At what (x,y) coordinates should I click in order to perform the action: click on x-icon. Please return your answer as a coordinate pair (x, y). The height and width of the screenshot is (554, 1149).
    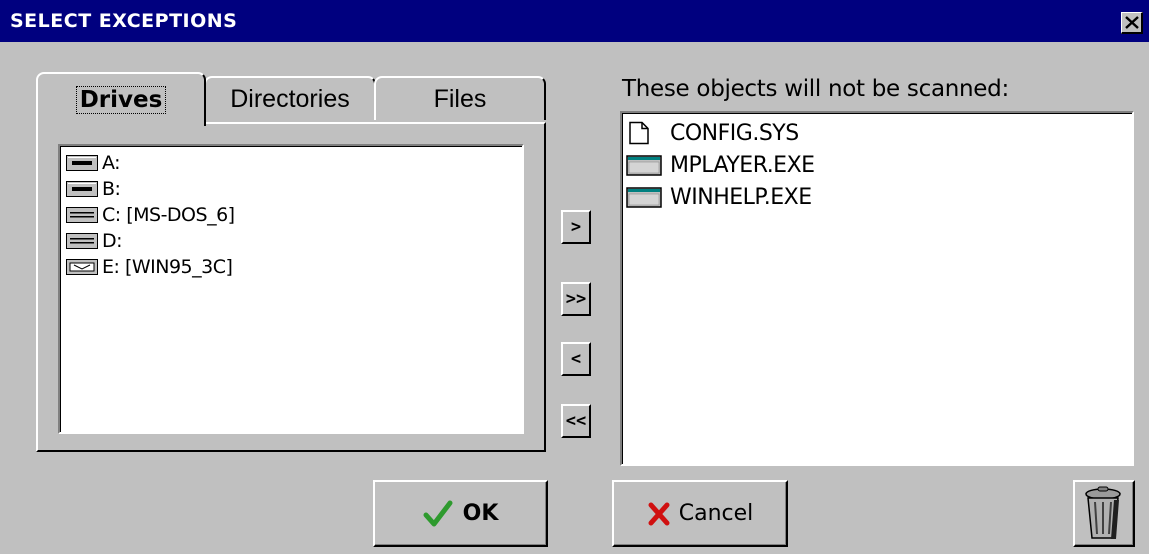
    Looking at the image, I should click on (659, 513).